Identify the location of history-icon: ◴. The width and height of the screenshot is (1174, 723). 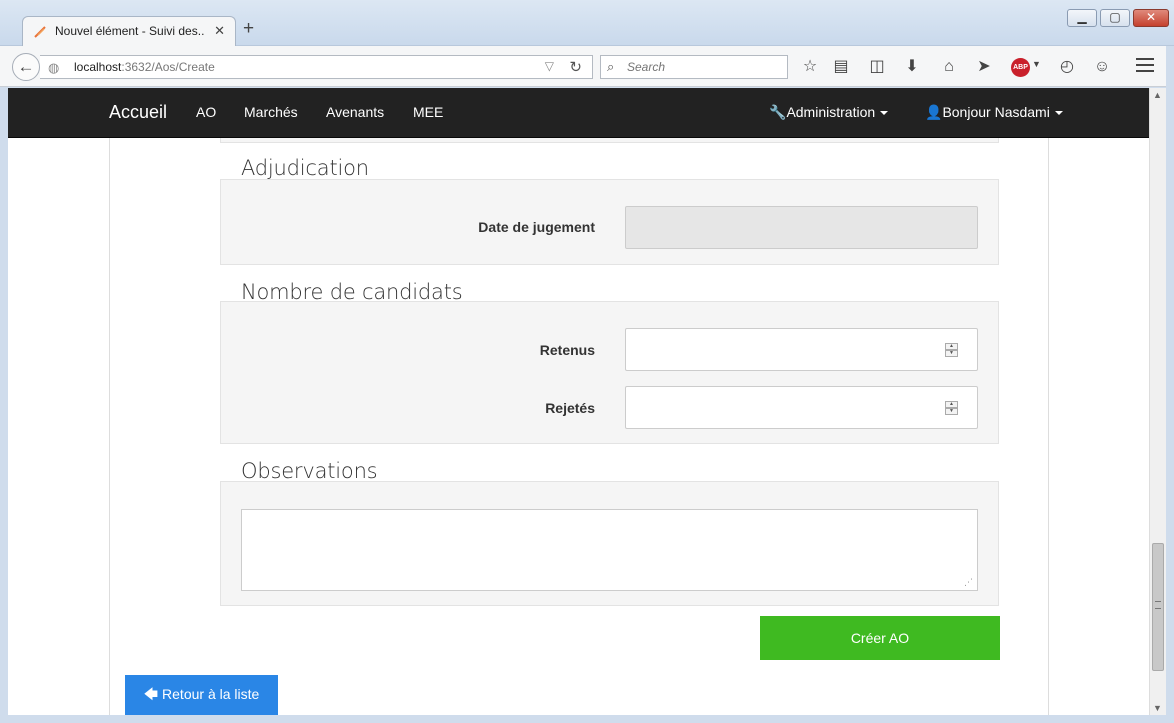
(1067, 67).